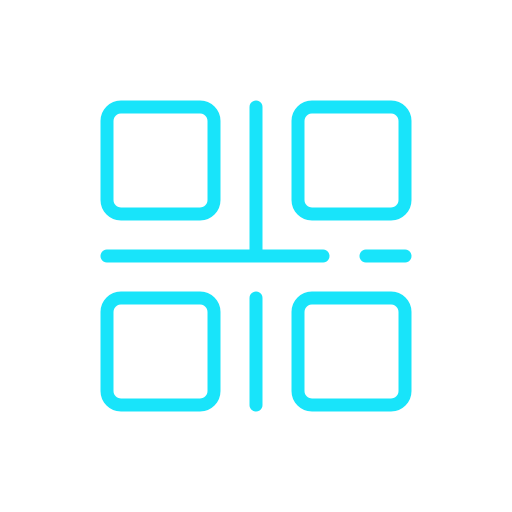  I want to click on top-right-square, so click(351, 160).